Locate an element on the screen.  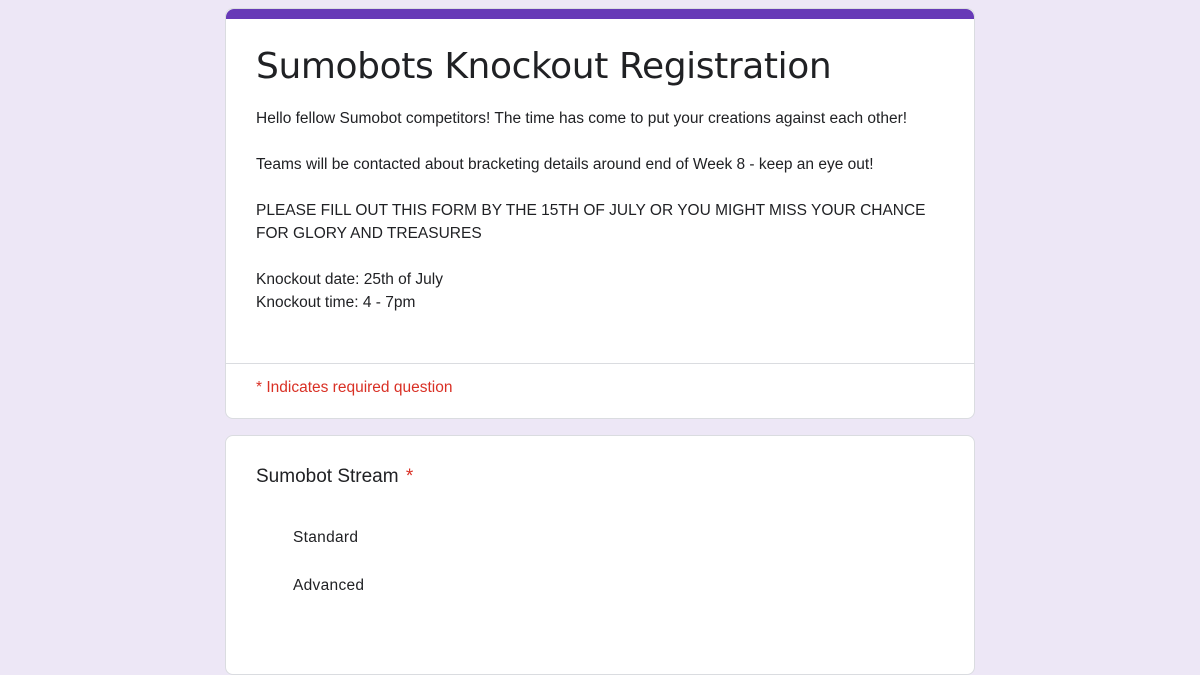
option-label-advanced: Advanced is located at coordinates (329, 585).